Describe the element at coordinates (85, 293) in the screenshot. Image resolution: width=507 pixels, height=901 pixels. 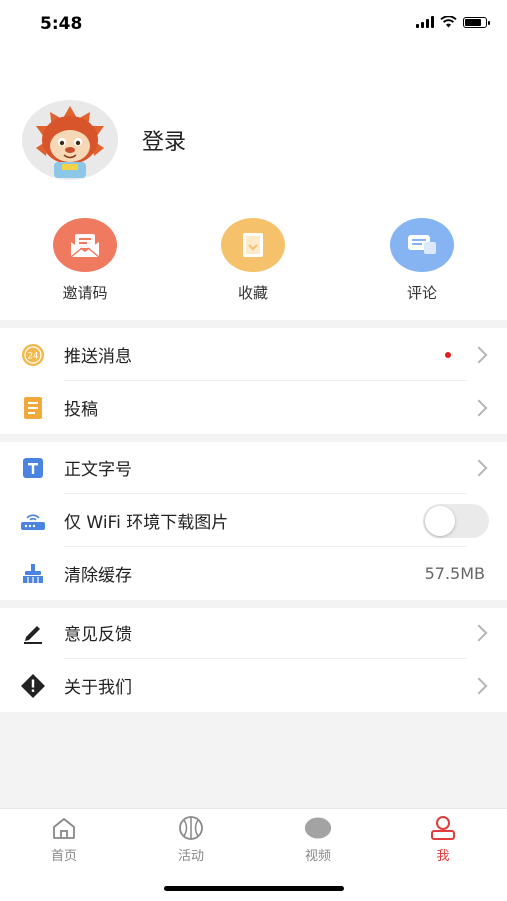
I see `invite-code-label: 邀请码` at that location.